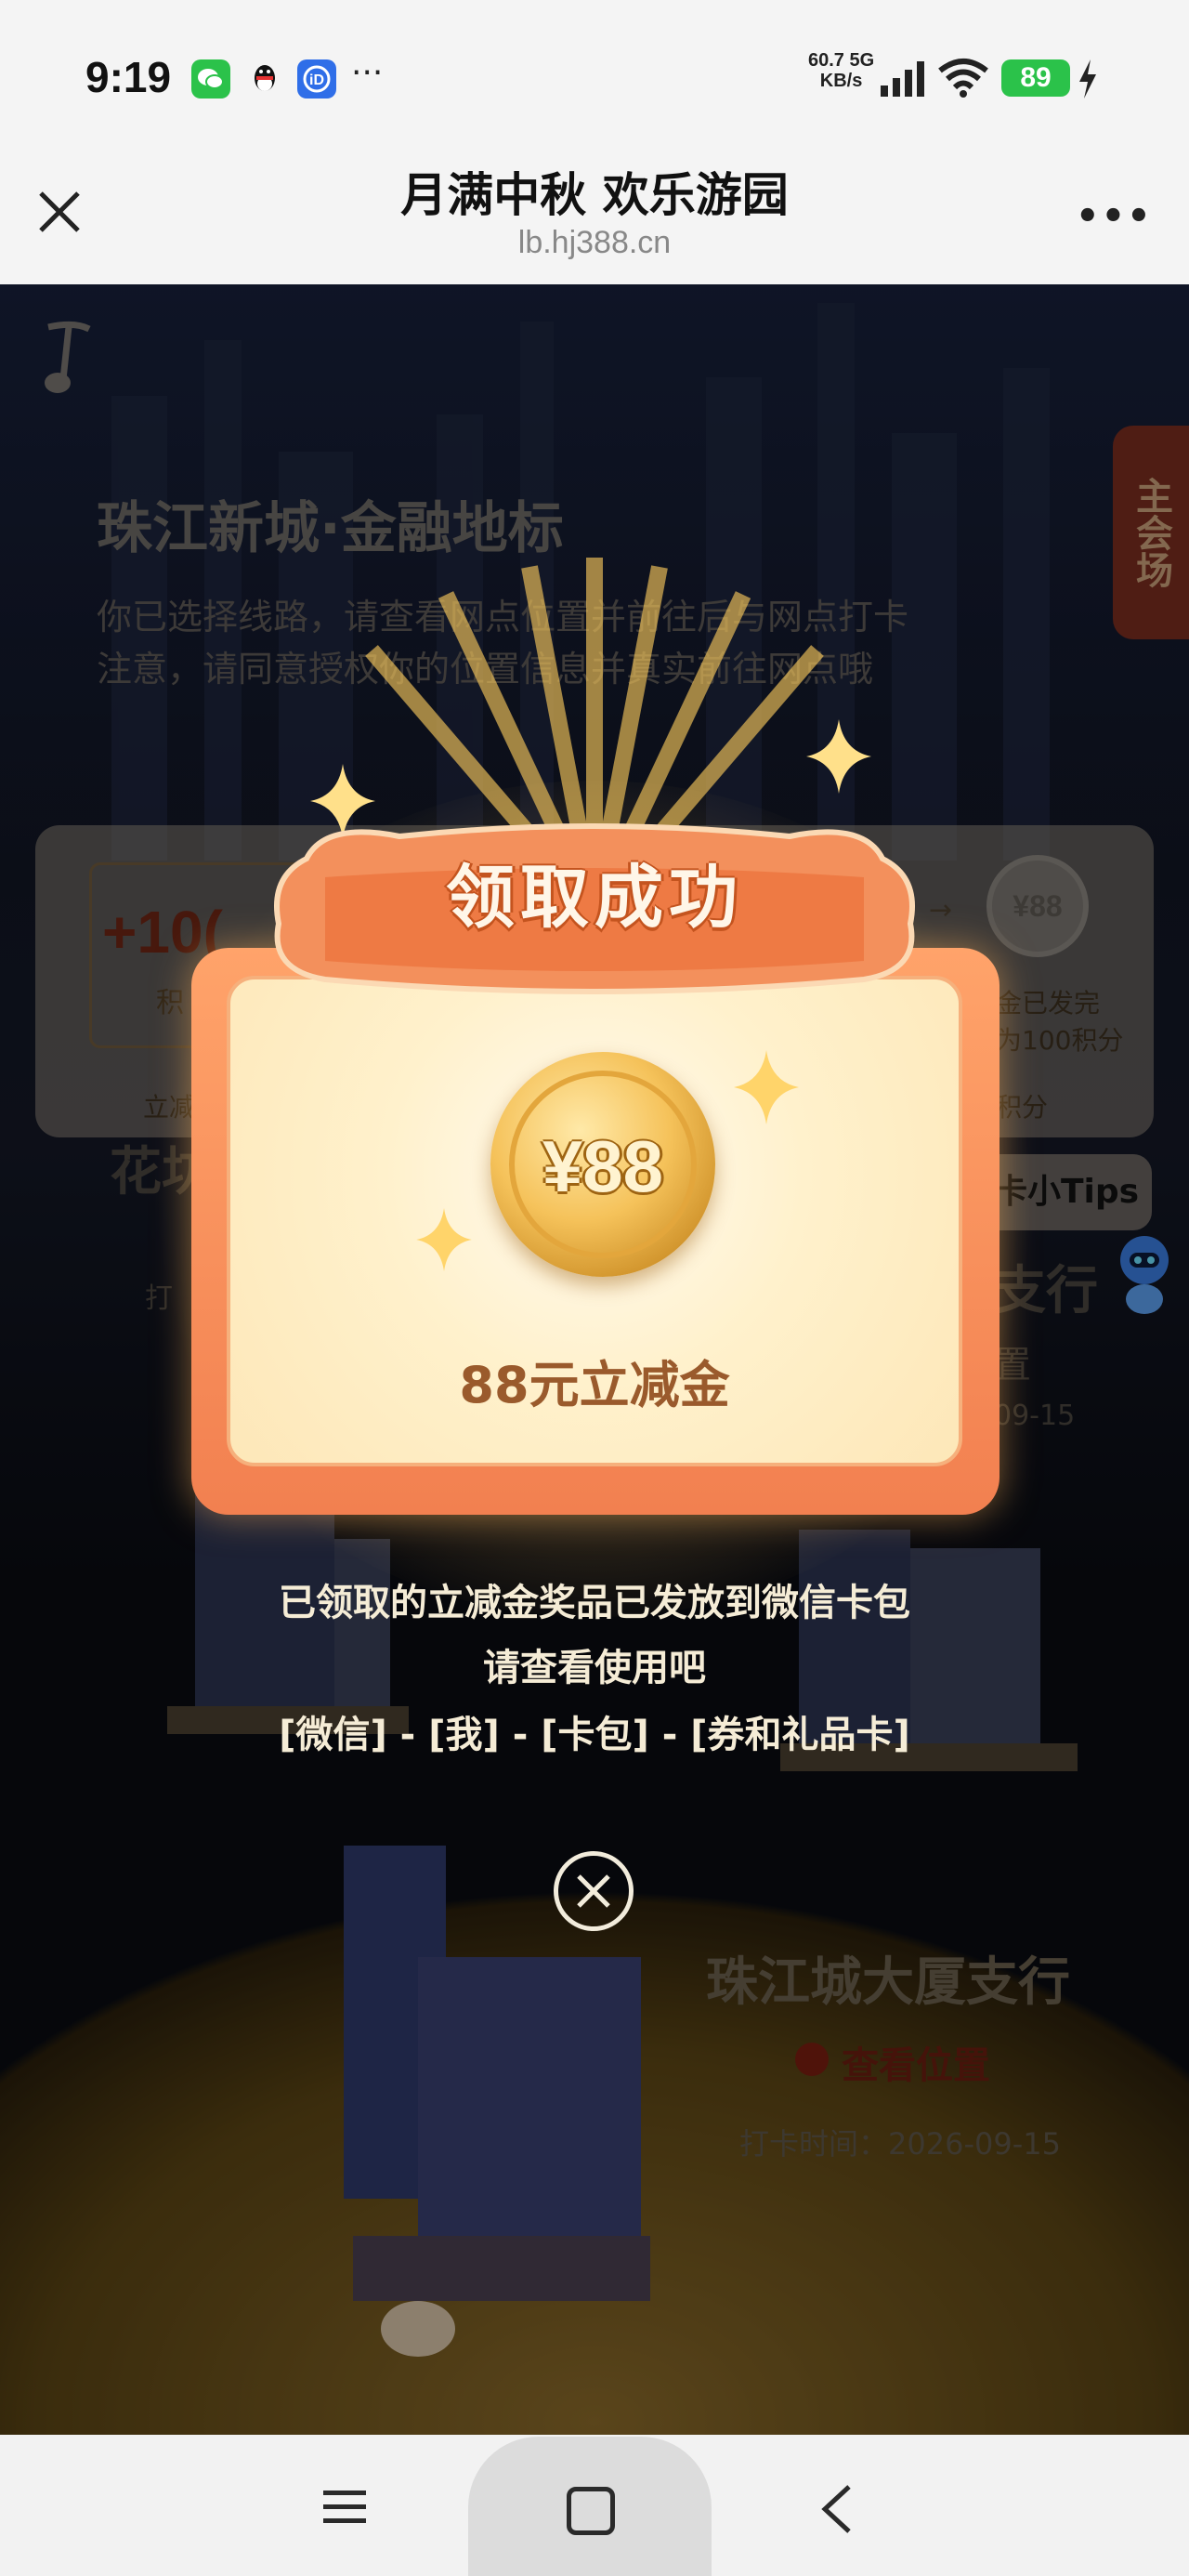 The image size is (1189, 2576). Describe the element at coordinates (826, 60) in the screenshot. I see `net-speed-value: 60.7` at that location.